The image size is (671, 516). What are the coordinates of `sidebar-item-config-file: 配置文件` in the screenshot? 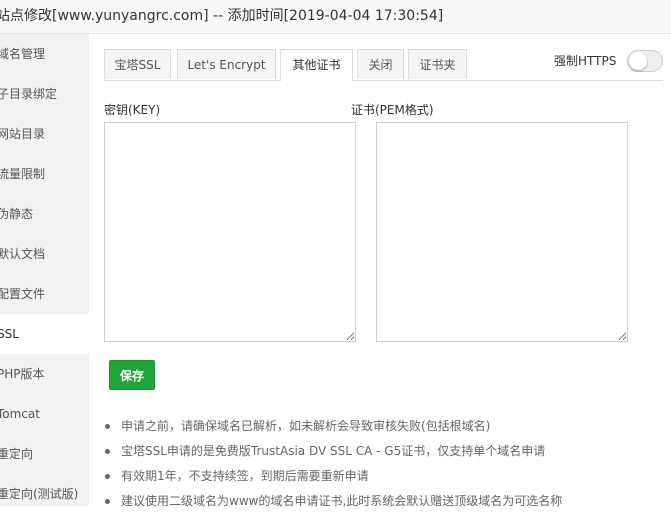 It's located at (44, 294).